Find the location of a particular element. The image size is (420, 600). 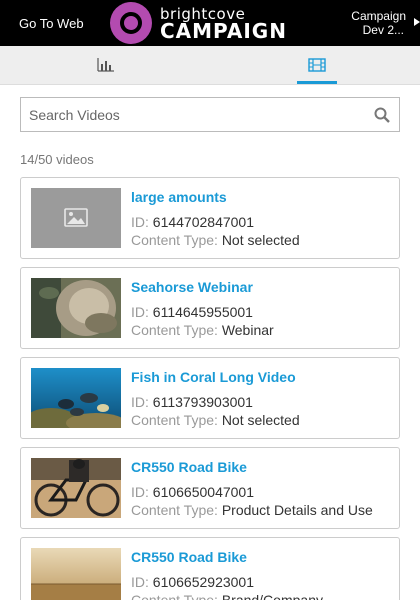

video-id: 6114645955001 is located at coordinates (202, 312).